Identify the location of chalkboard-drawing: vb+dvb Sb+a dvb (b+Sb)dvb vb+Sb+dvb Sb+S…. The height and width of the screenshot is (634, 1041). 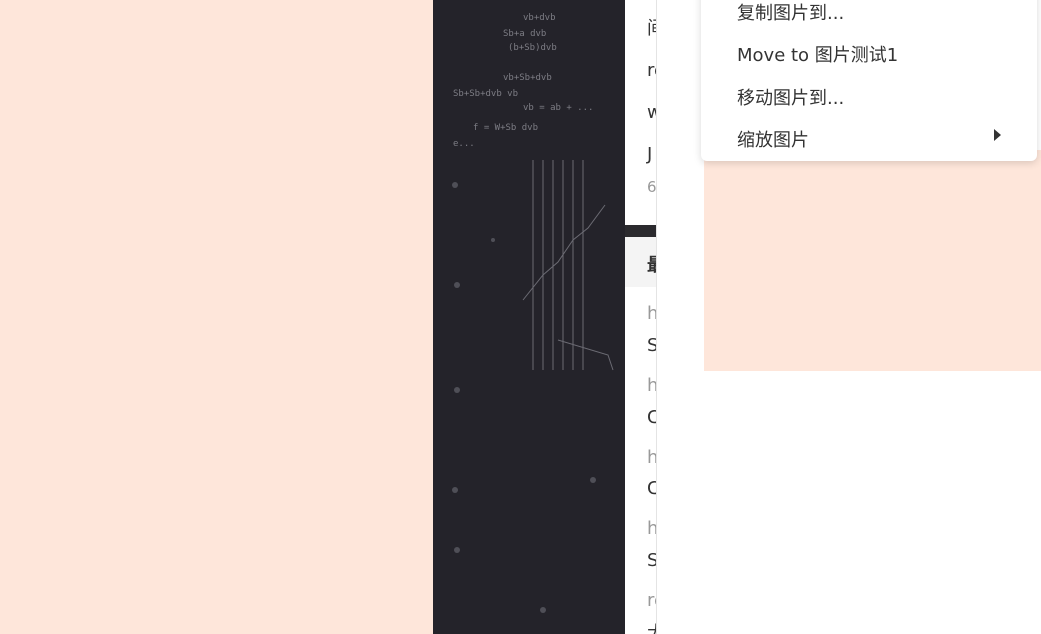
(533, 313).